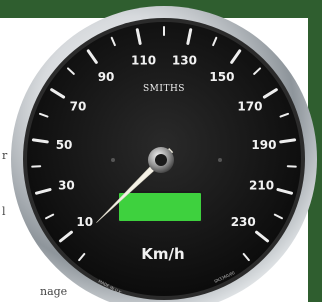 This screenshot has width=322, height=302. I want to click on scale-label-170: 170, so click(249, 106).